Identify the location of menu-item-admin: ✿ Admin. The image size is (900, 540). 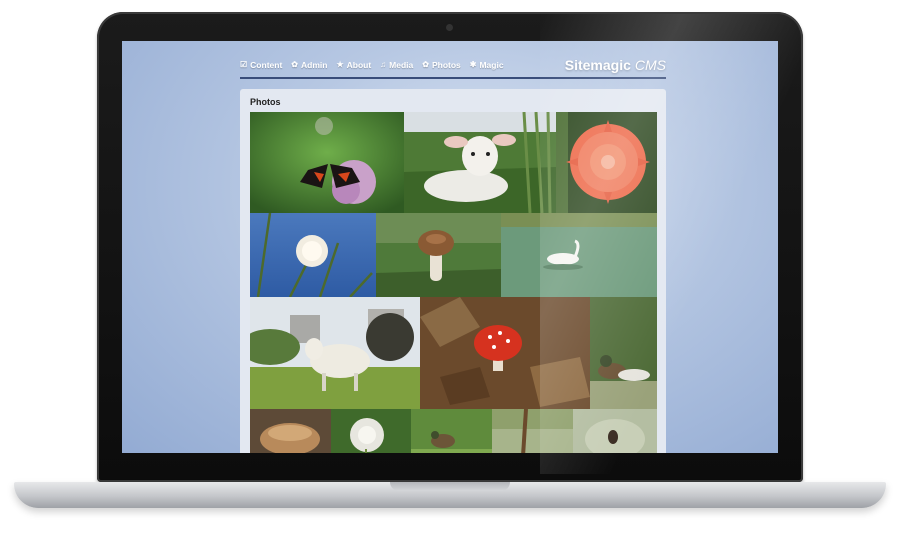
(309, 65).